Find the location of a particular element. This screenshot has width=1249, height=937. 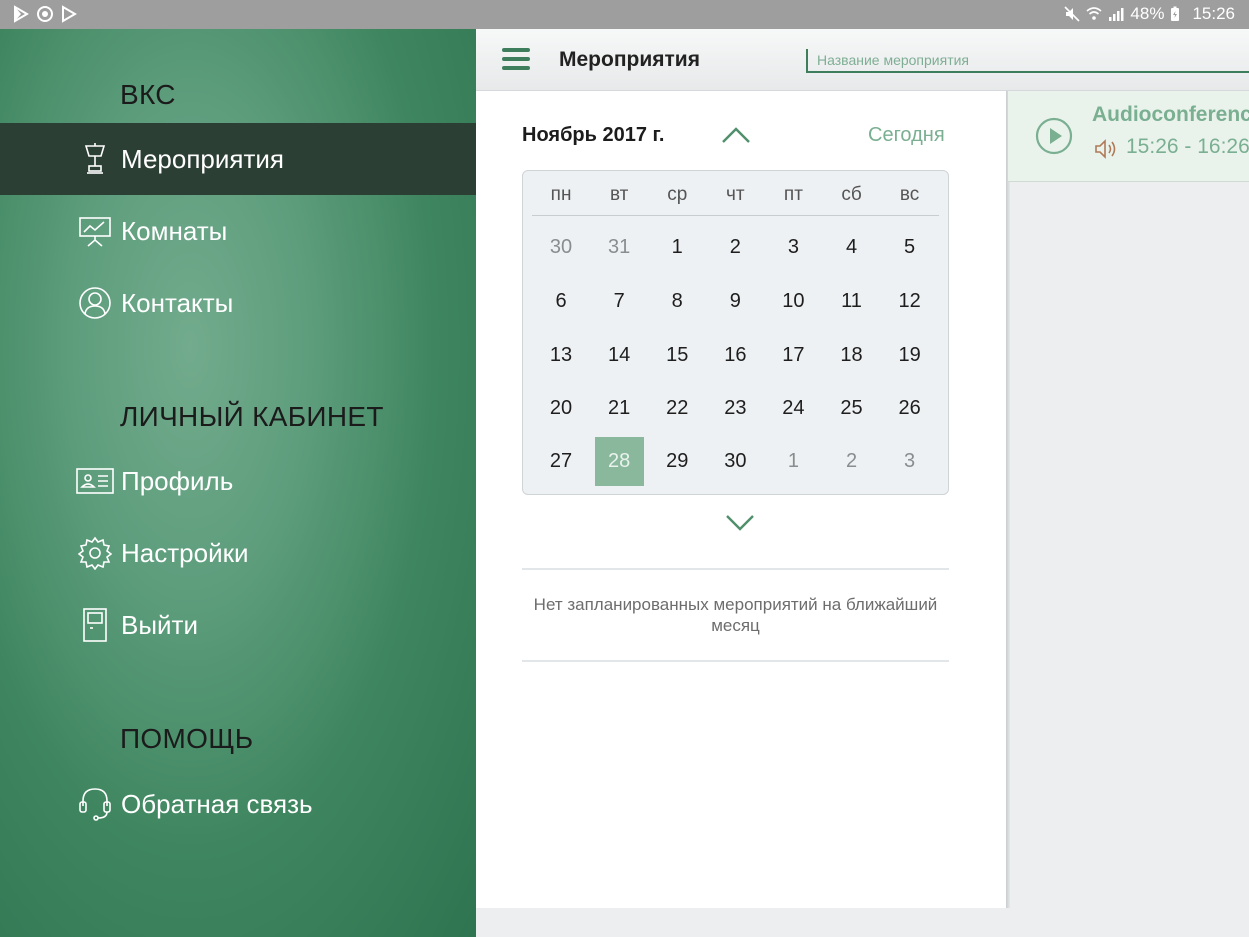

event-card: Audioconference 15:26 - 16:26 is located at coordinates (1128, 136).